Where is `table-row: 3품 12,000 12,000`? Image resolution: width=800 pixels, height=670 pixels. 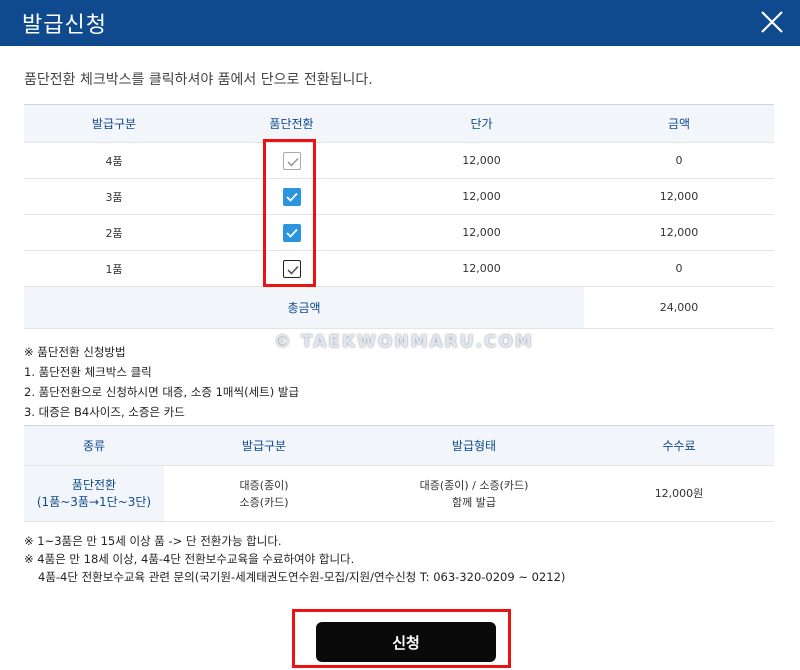 table-row: 3품 12,000 12,000 is located at coordinates (399, 196).